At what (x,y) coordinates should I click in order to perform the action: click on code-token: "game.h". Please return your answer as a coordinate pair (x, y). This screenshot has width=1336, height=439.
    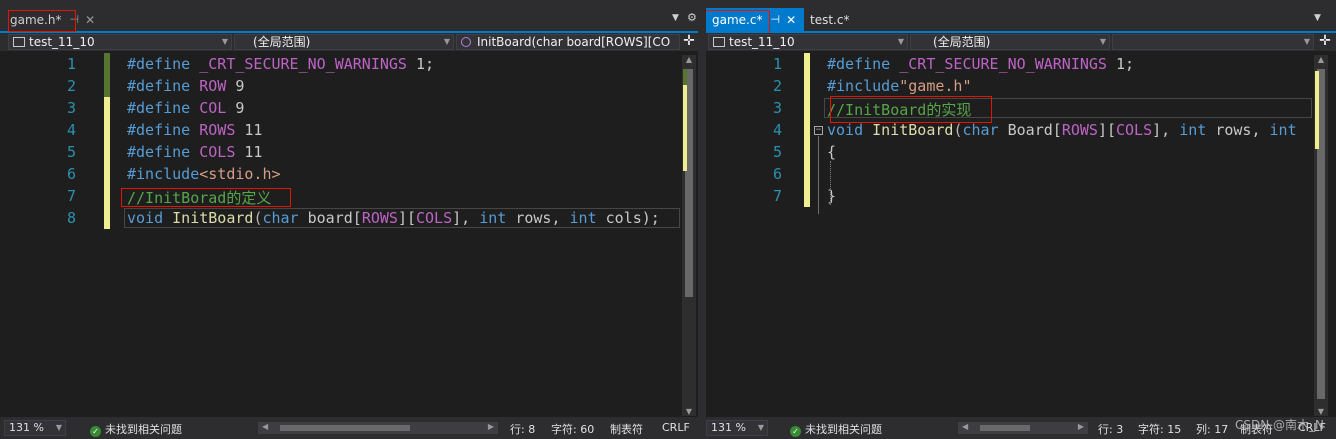
    Looking at the image, I should click on (935, 86).